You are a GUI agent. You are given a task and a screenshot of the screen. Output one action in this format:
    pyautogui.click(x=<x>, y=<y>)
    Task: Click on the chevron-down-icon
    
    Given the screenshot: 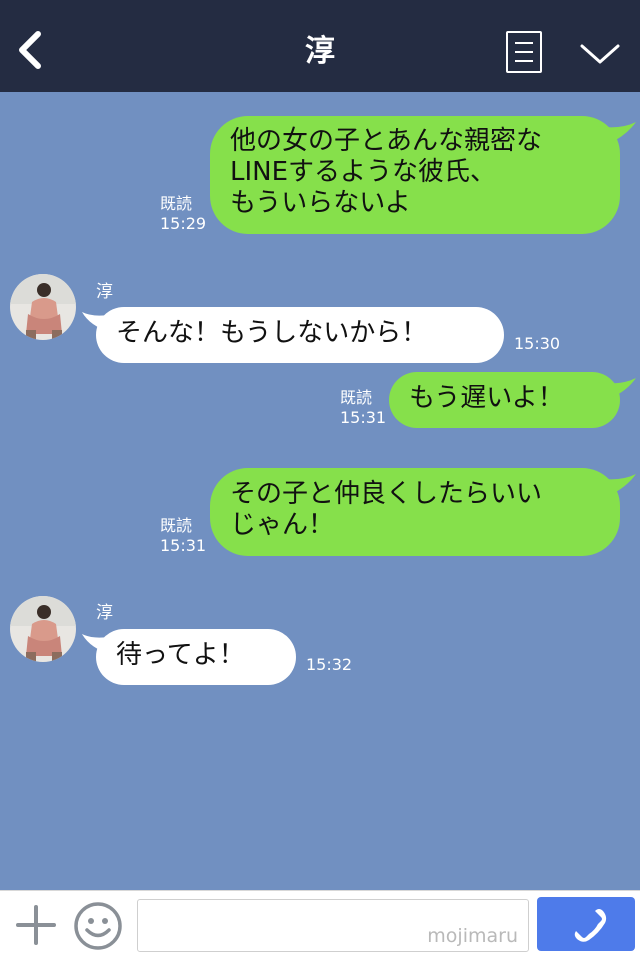 What is the action you would take?
    pyautogui.click(x=600, y=54)
    